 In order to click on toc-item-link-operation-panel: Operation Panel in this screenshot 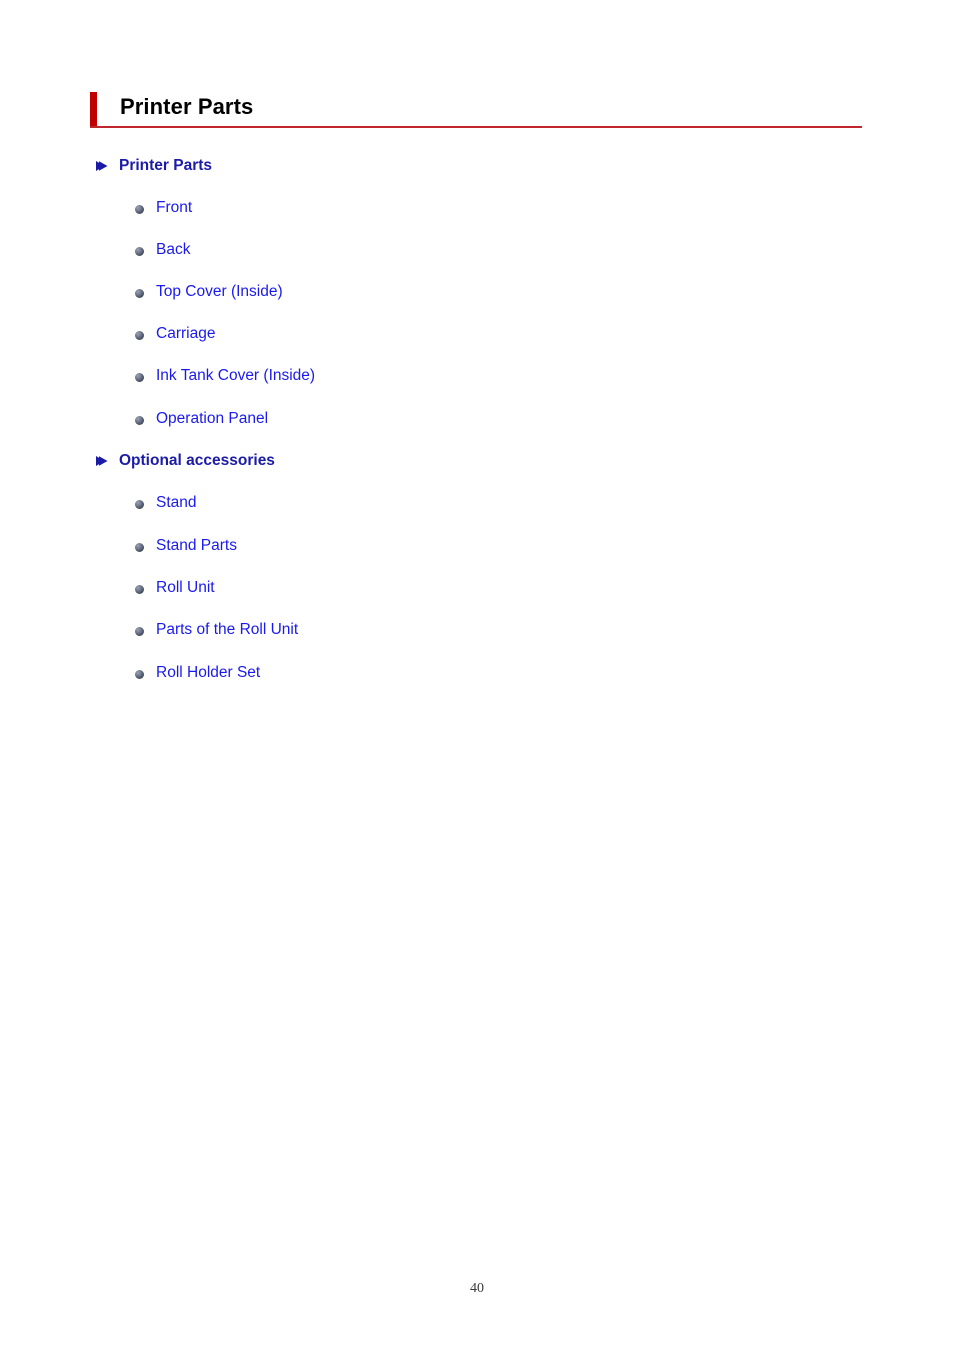, I will do `click(201, 419)`.